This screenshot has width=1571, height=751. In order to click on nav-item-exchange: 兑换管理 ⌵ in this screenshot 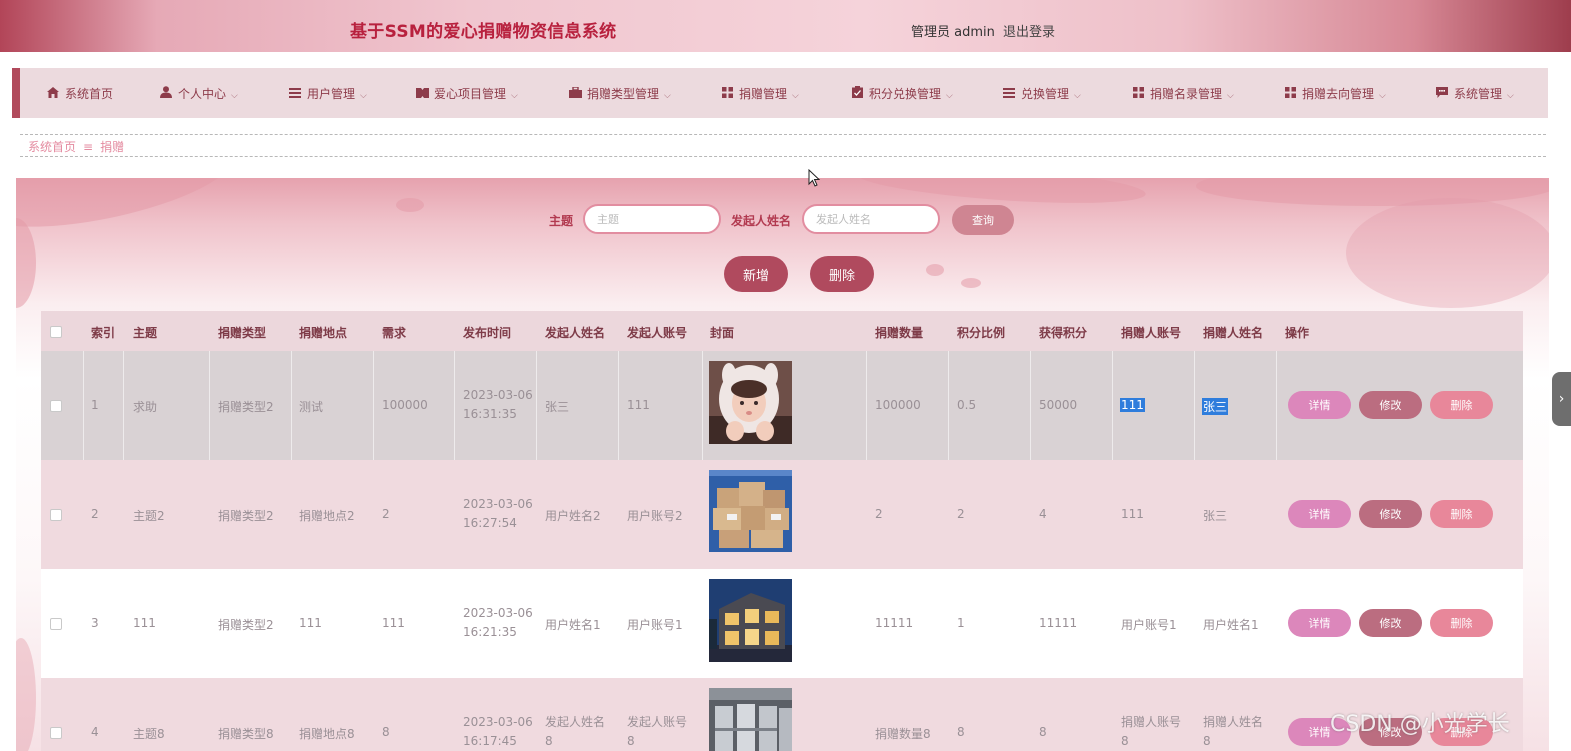, I will do `click(1042, 93)`.